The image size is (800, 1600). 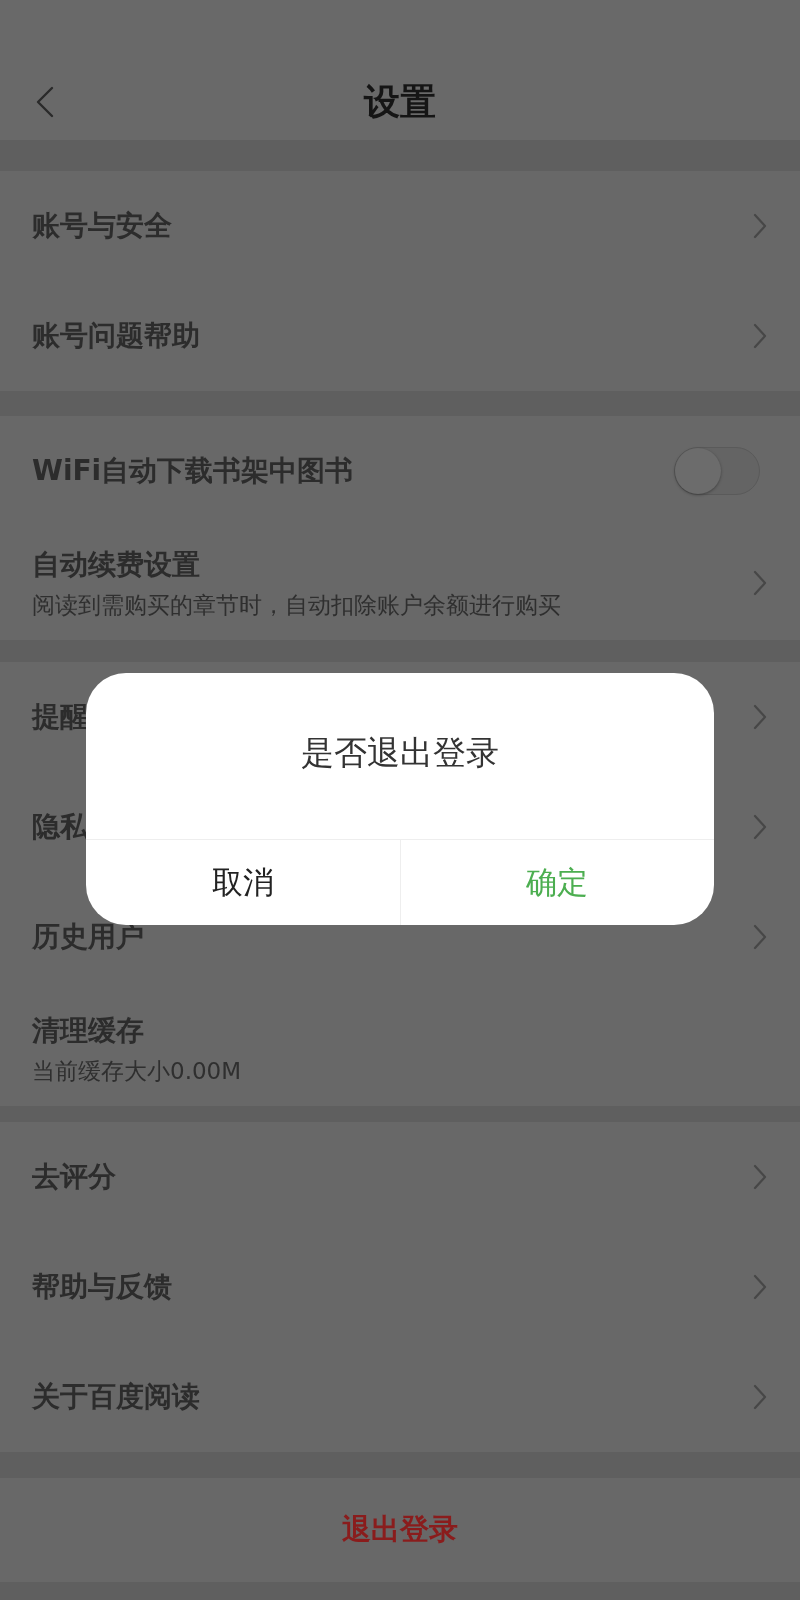 What do you see at coordinates (88, 937) in the screenshot?
I see `row-title: 历史用户` at bounding box center [88, 937].